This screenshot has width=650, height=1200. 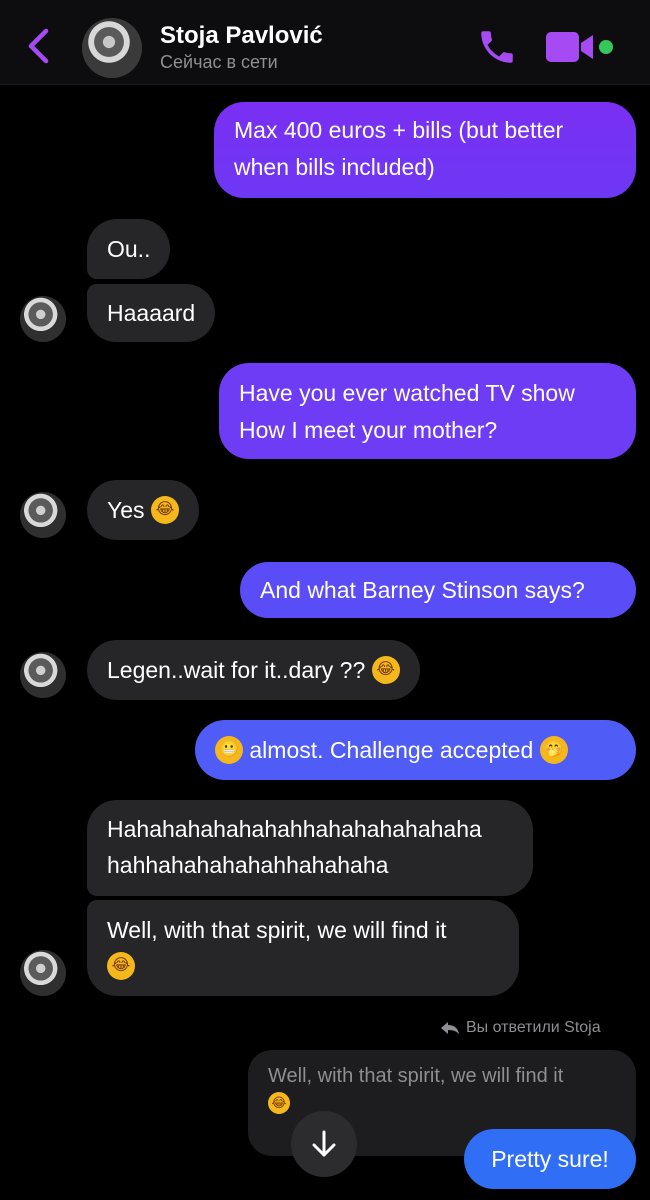 I want to click on message-bubble-outgoing: Pretty sure!, so click(x=550, y=1159).